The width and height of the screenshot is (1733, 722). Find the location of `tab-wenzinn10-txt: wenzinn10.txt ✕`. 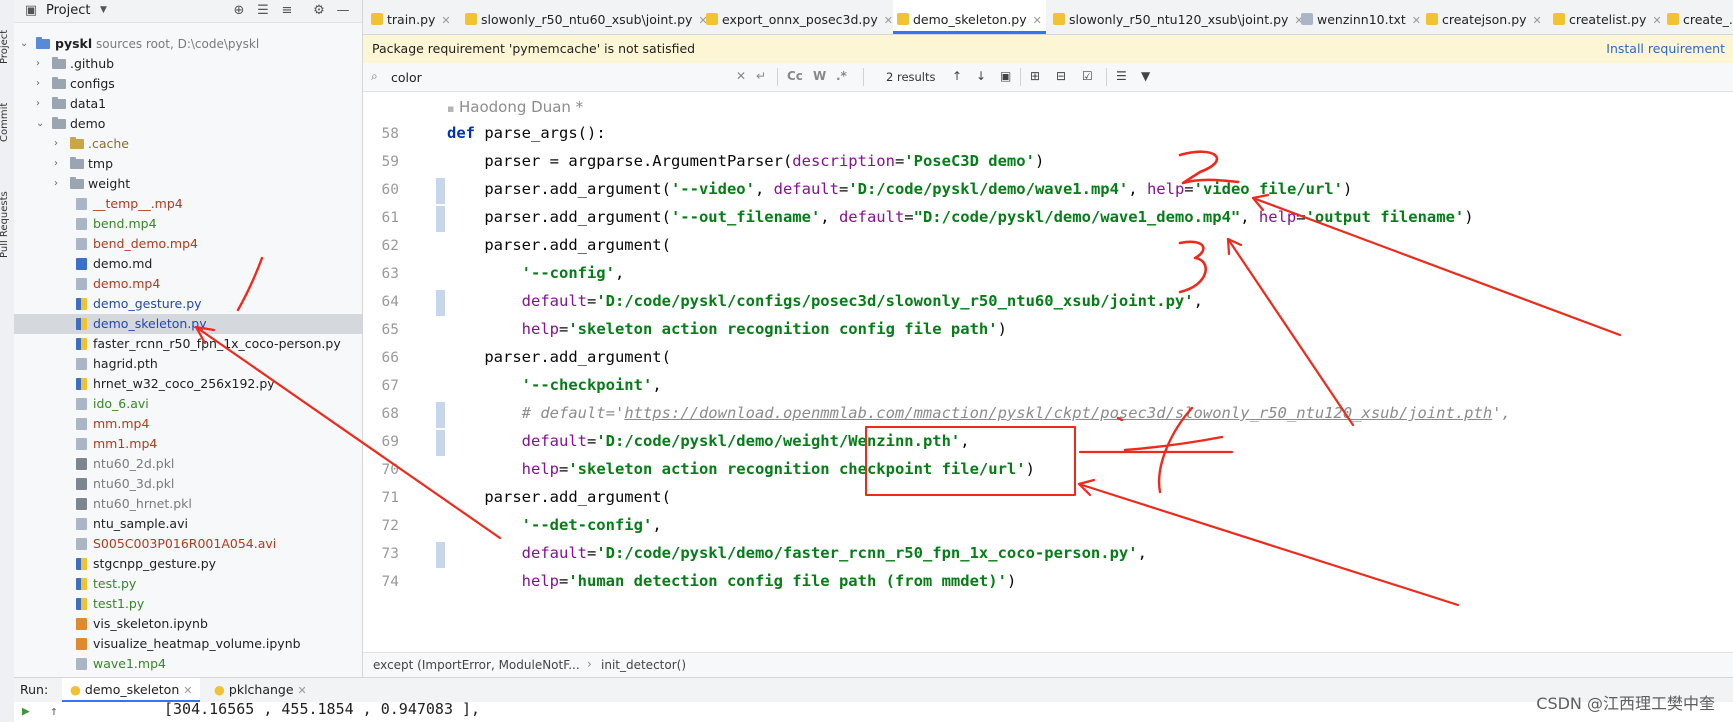

tab-wenzinn10-txt: wenzinn10.txt ✕ is located at coordinates (1361, 17).